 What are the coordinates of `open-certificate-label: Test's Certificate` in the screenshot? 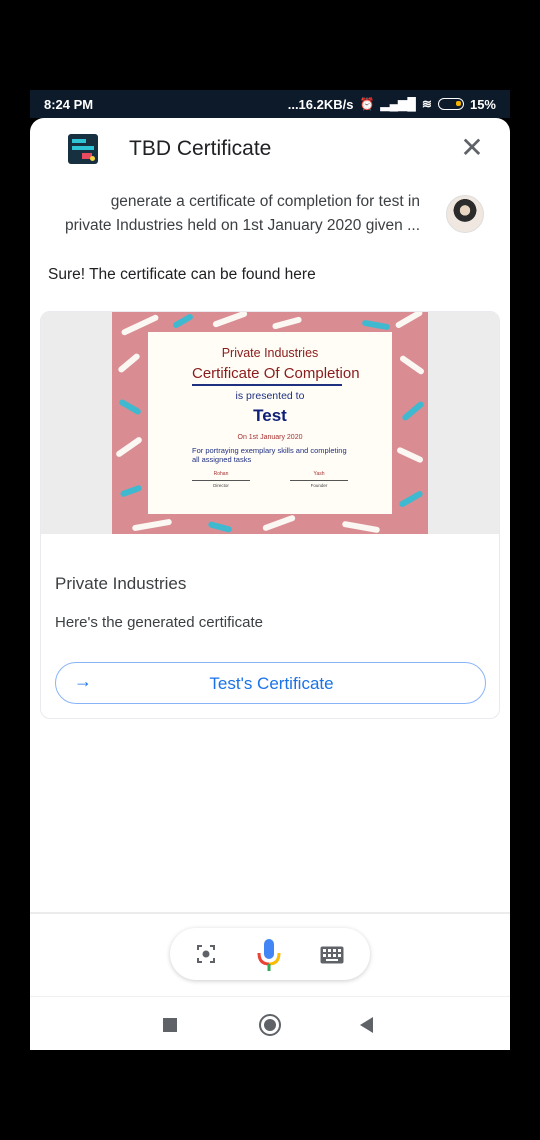 It's located at (271, 683).